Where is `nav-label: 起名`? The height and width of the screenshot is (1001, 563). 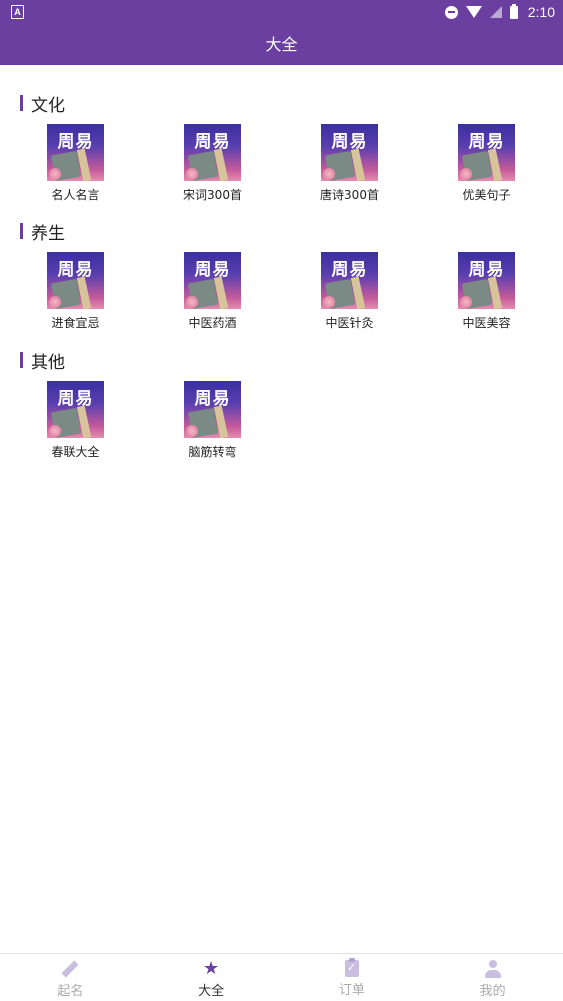 nav-label: 起名 is located at coordinates (70, 991).